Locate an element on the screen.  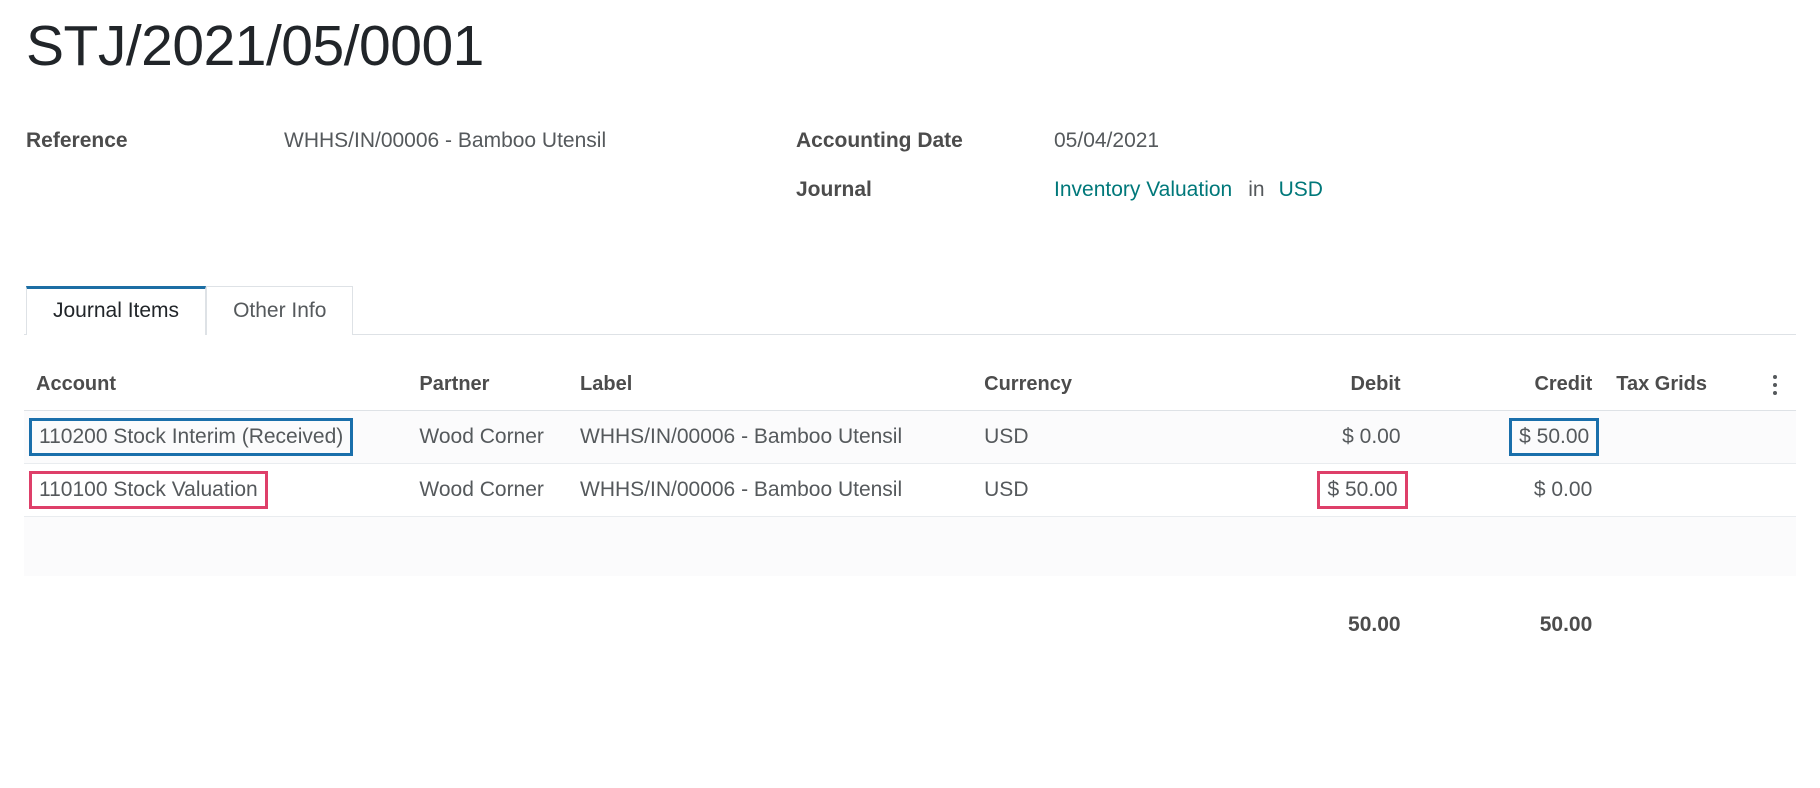
row-2-account-highlight: 110100 Stock Valuation is located at coordinates (148, 490).